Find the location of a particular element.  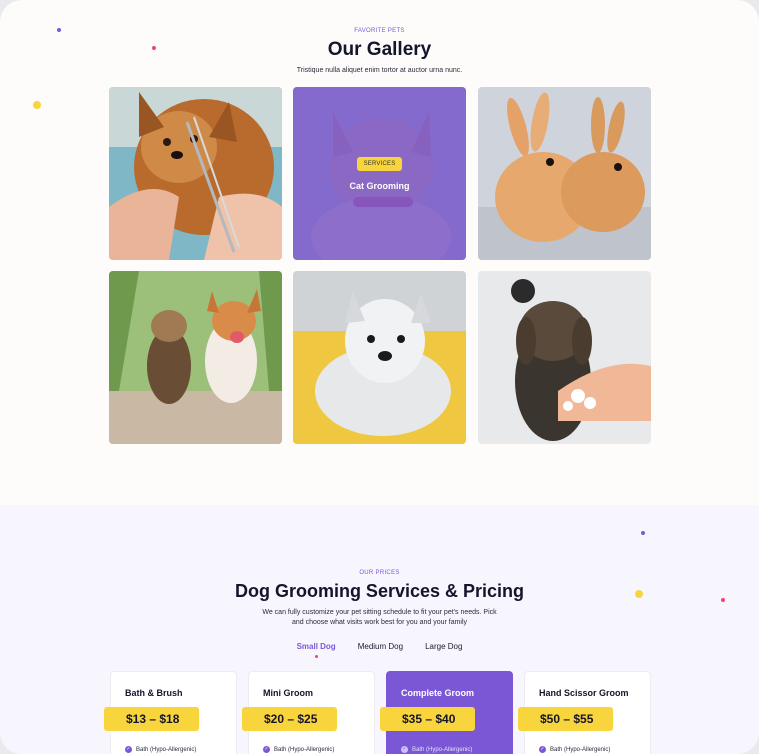

card-title: Mini Groom is located at coordinates (288, 693).